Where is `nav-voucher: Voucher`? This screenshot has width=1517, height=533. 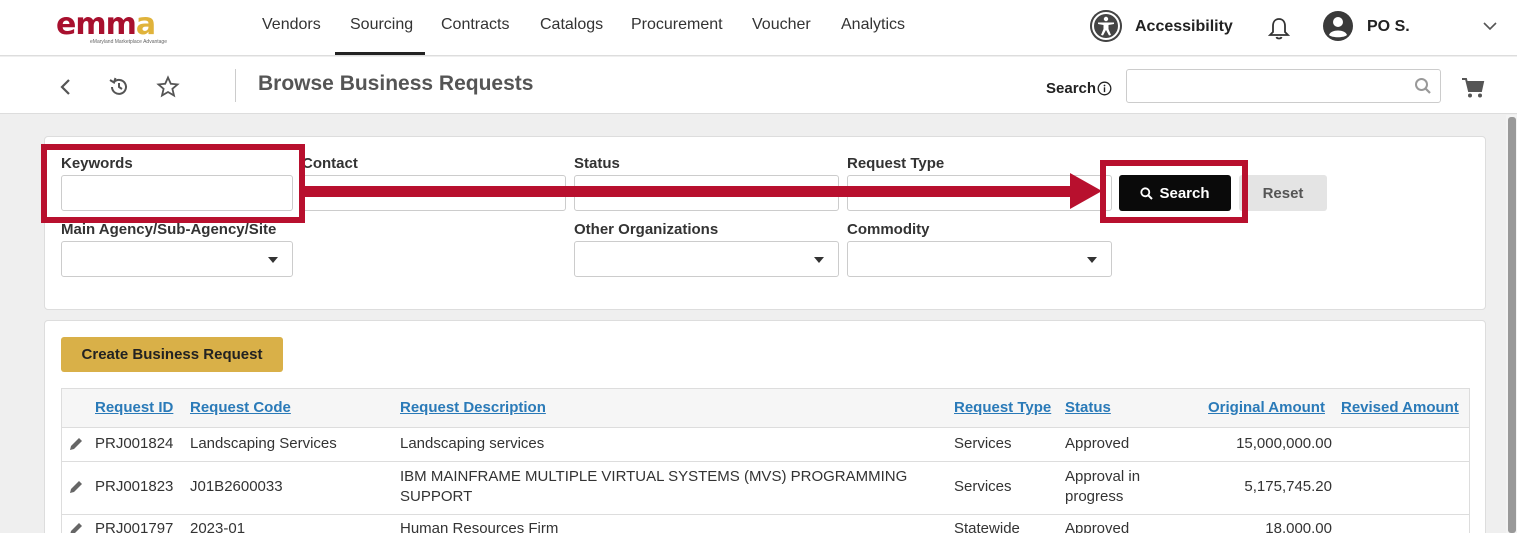
nav-voucher: Voucher is located at coordinates (781, 25).